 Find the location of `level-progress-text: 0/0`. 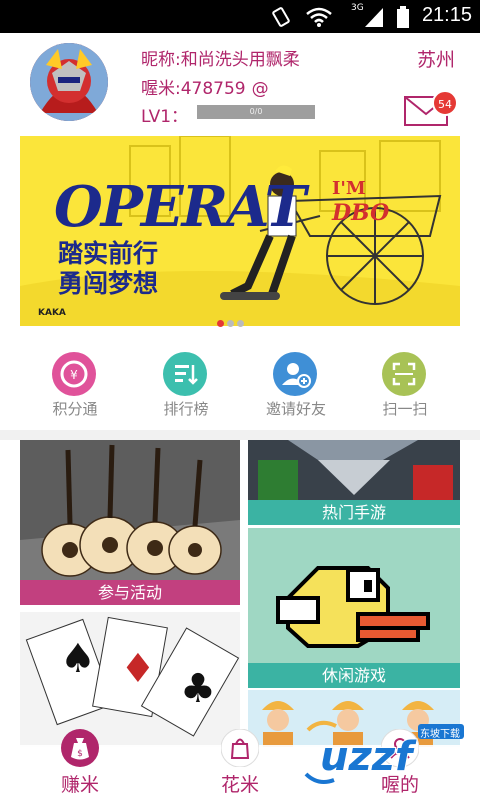

level-progress-text: 0/0 is located at coordinates (256, 111).